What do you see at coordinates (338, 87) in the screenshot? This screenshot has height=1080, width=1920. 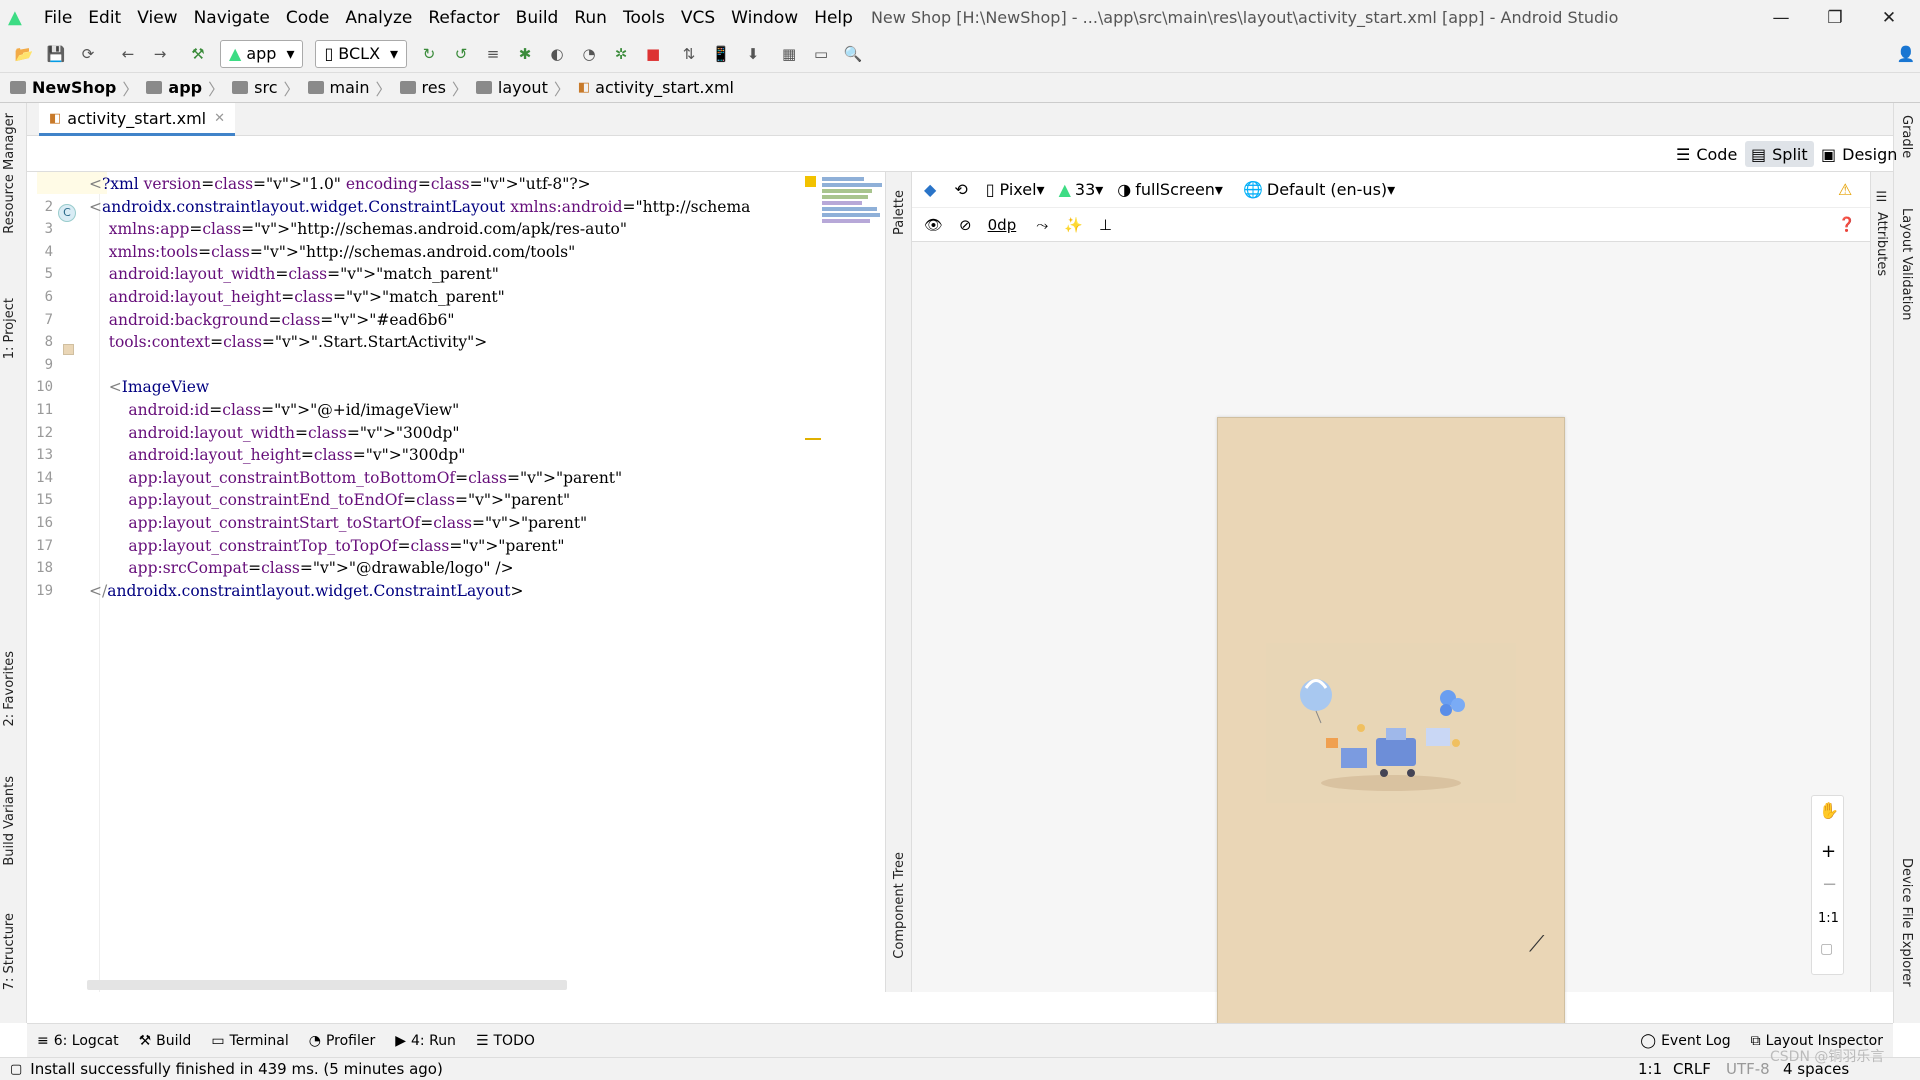 I see `breadcrumb-item: main` at bounding box center [338, 87].